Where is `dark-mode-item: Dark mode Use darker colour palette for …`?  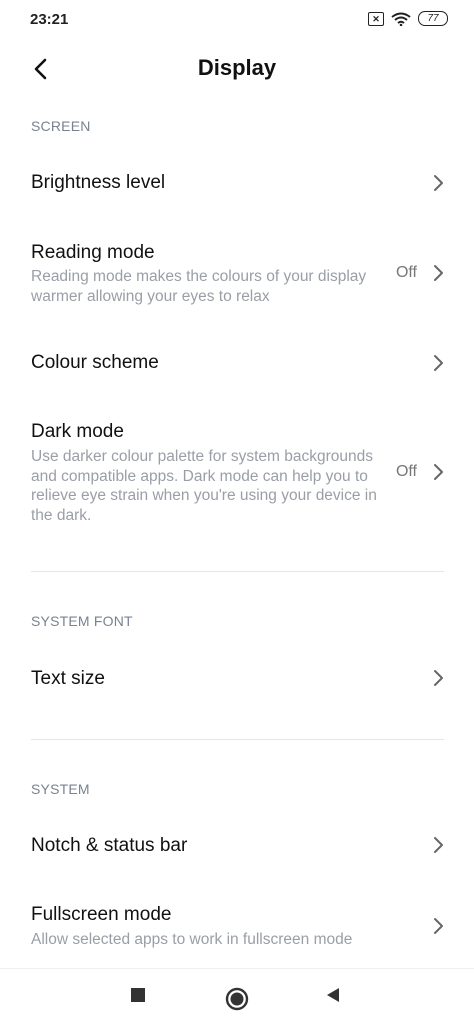
dark-mode-item: Dark mode Use darker colour palette for … is located at coordinates (237, 475).